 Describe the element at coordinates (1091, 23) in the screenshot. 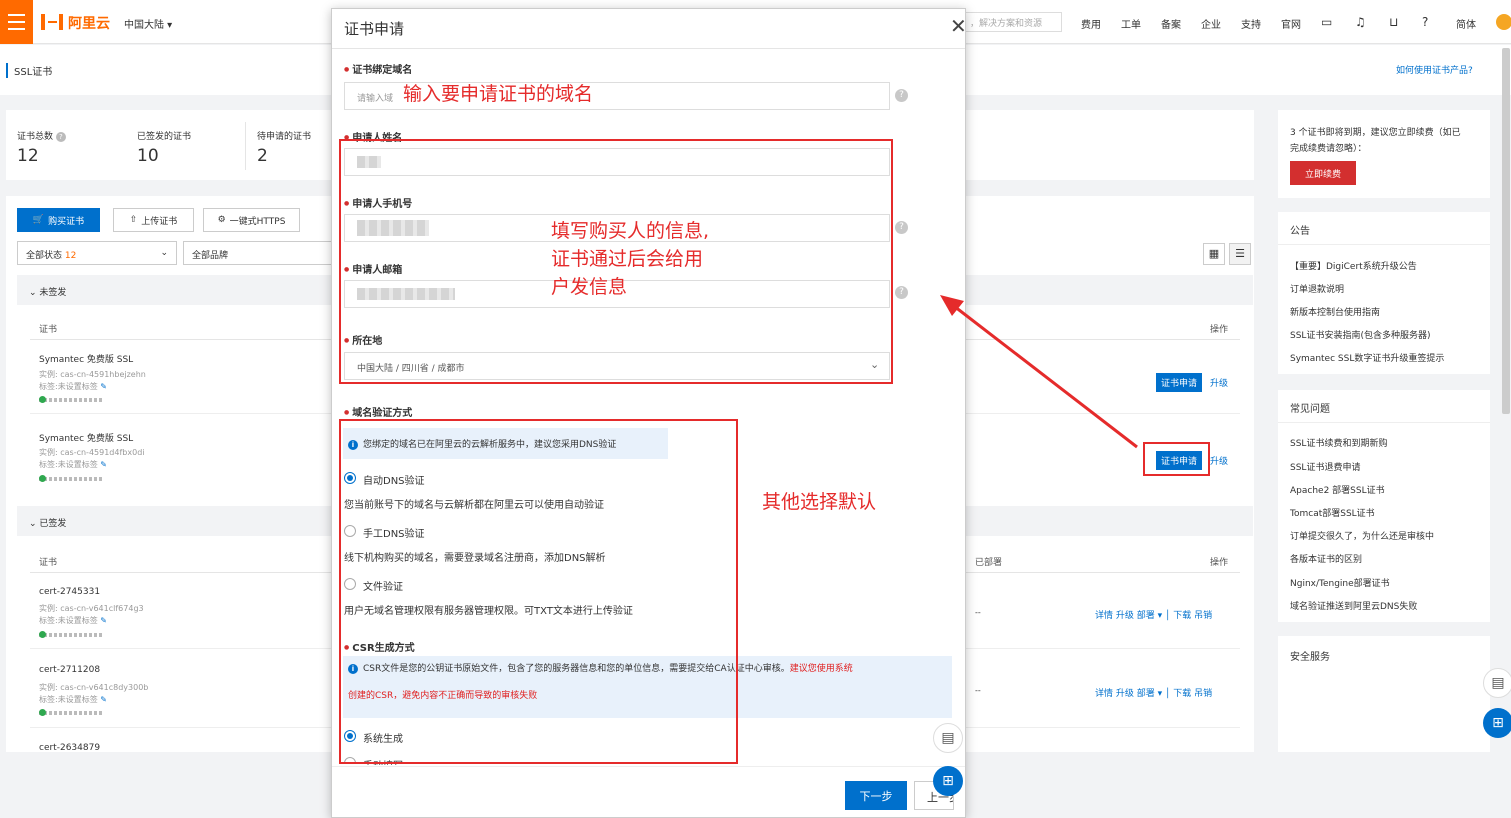

I see `nav-fees: 费用` at that location.